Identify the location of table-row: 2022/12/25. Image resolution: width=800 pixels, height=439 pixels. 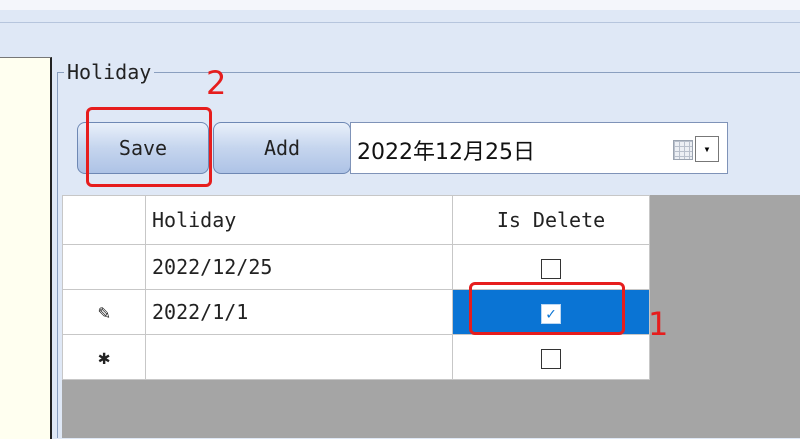
(356, 267).